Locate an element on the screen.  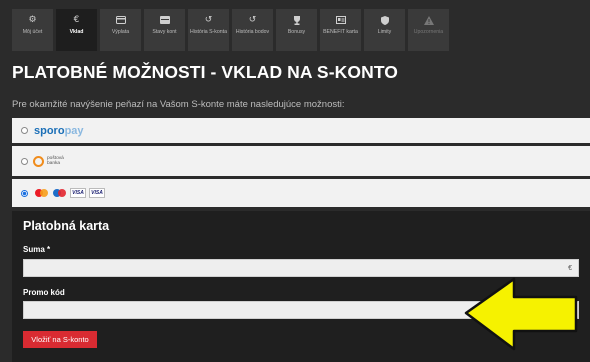
tab-limity: Limity is located at coordinates (384, 30).